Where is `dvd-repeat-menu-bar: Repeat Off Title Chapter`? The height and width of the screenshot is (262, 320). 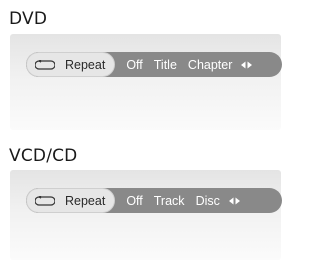
dvd-repeat-menu-bar: Repeat Off Title Chapter is located at coordinates (154, 64).